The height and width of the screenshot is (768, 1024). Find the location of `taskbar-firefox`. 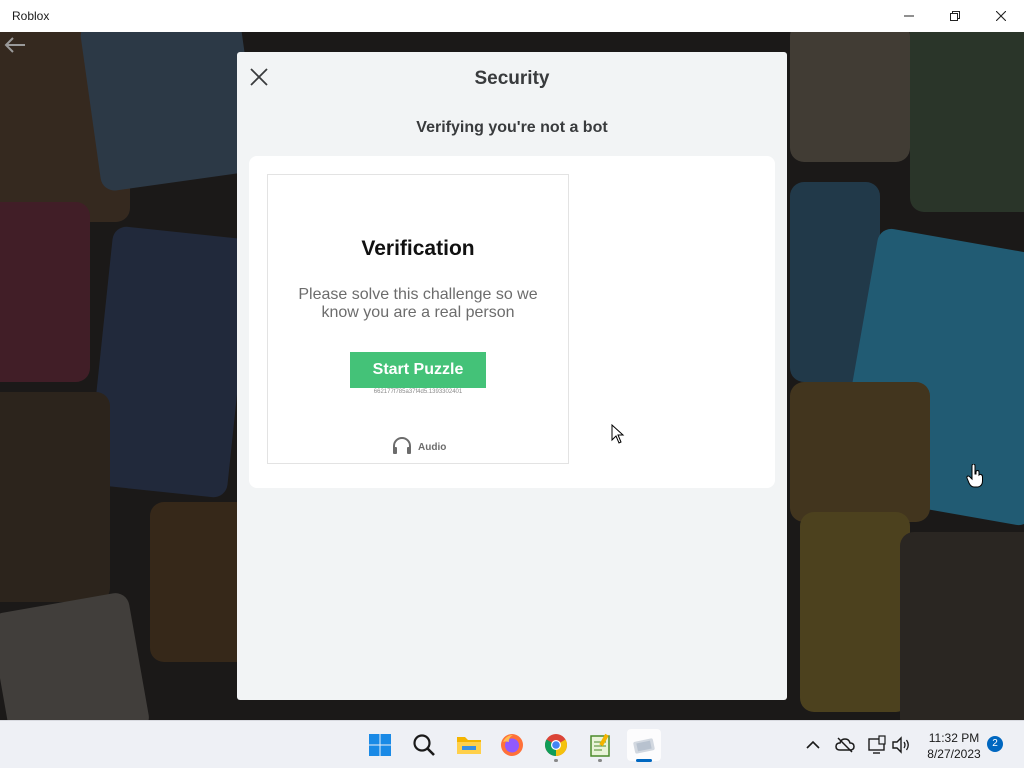

taskbar-firefox is located at coordinates (512, 745).